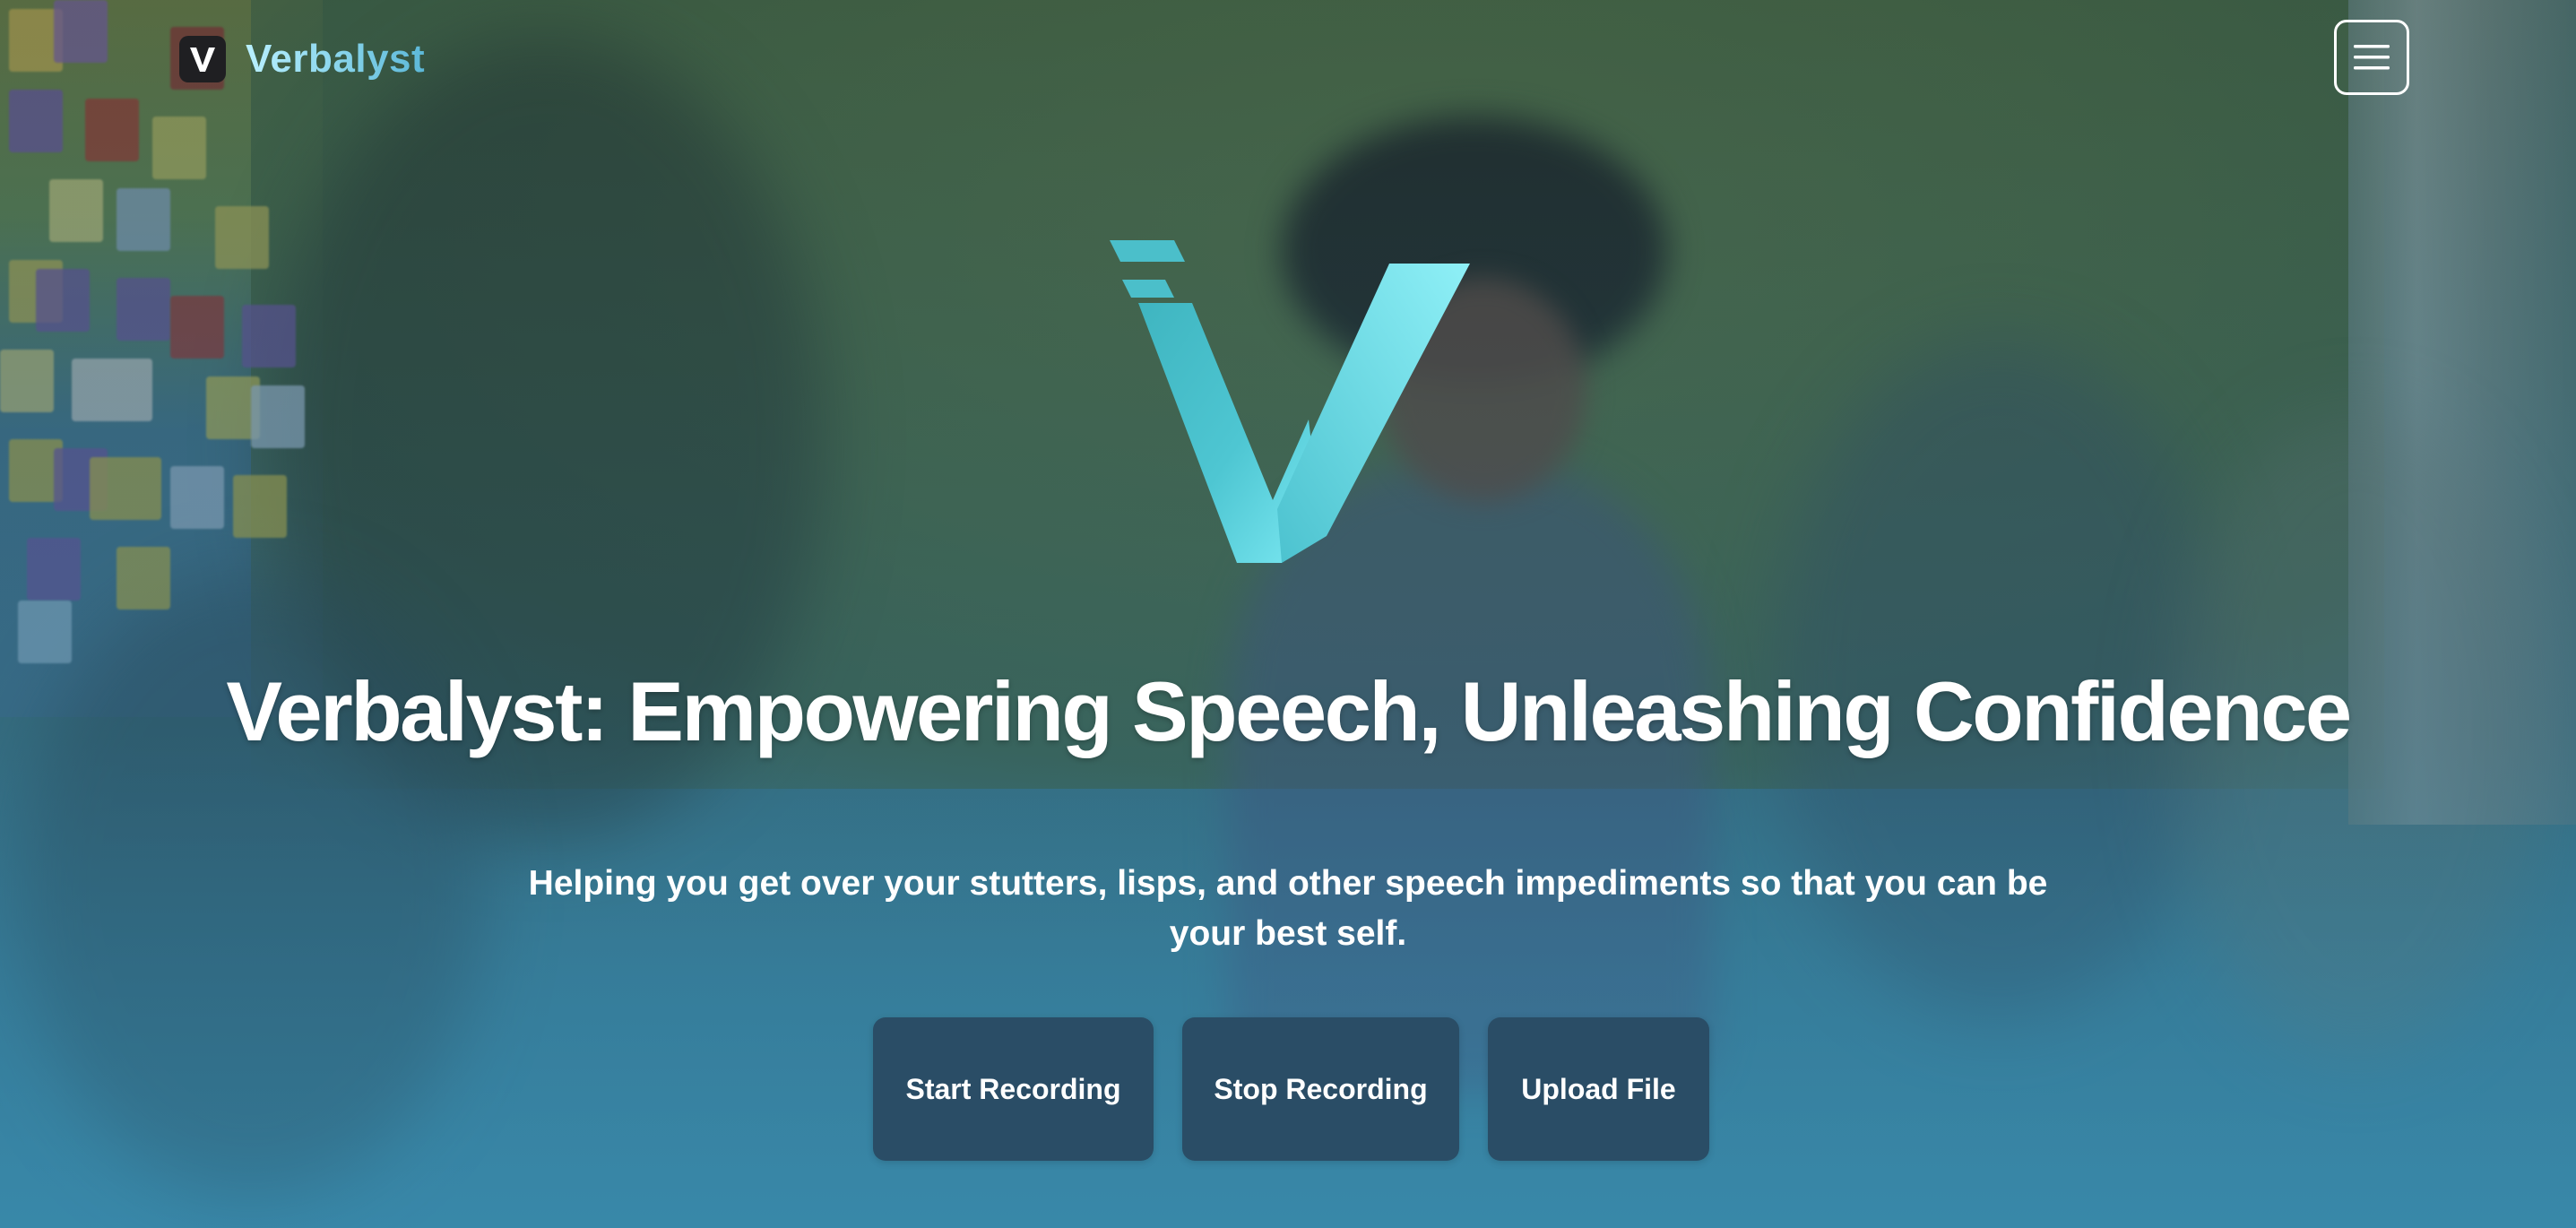  I want to click on brand-name: Verbalyst, so click(336, 59).